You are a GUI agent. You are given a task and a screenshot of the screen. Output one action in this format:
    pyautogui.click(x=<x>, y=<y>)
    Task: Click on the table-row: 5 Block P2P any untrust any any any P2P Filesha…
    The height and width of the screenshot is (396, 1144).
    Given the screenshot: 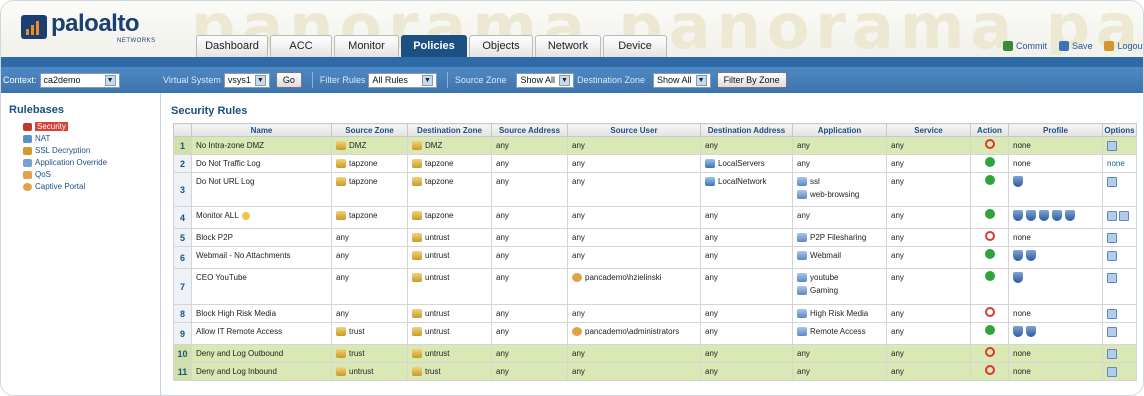 What is the action you would take?
    pyautogui.click(x=655, y=237)
    